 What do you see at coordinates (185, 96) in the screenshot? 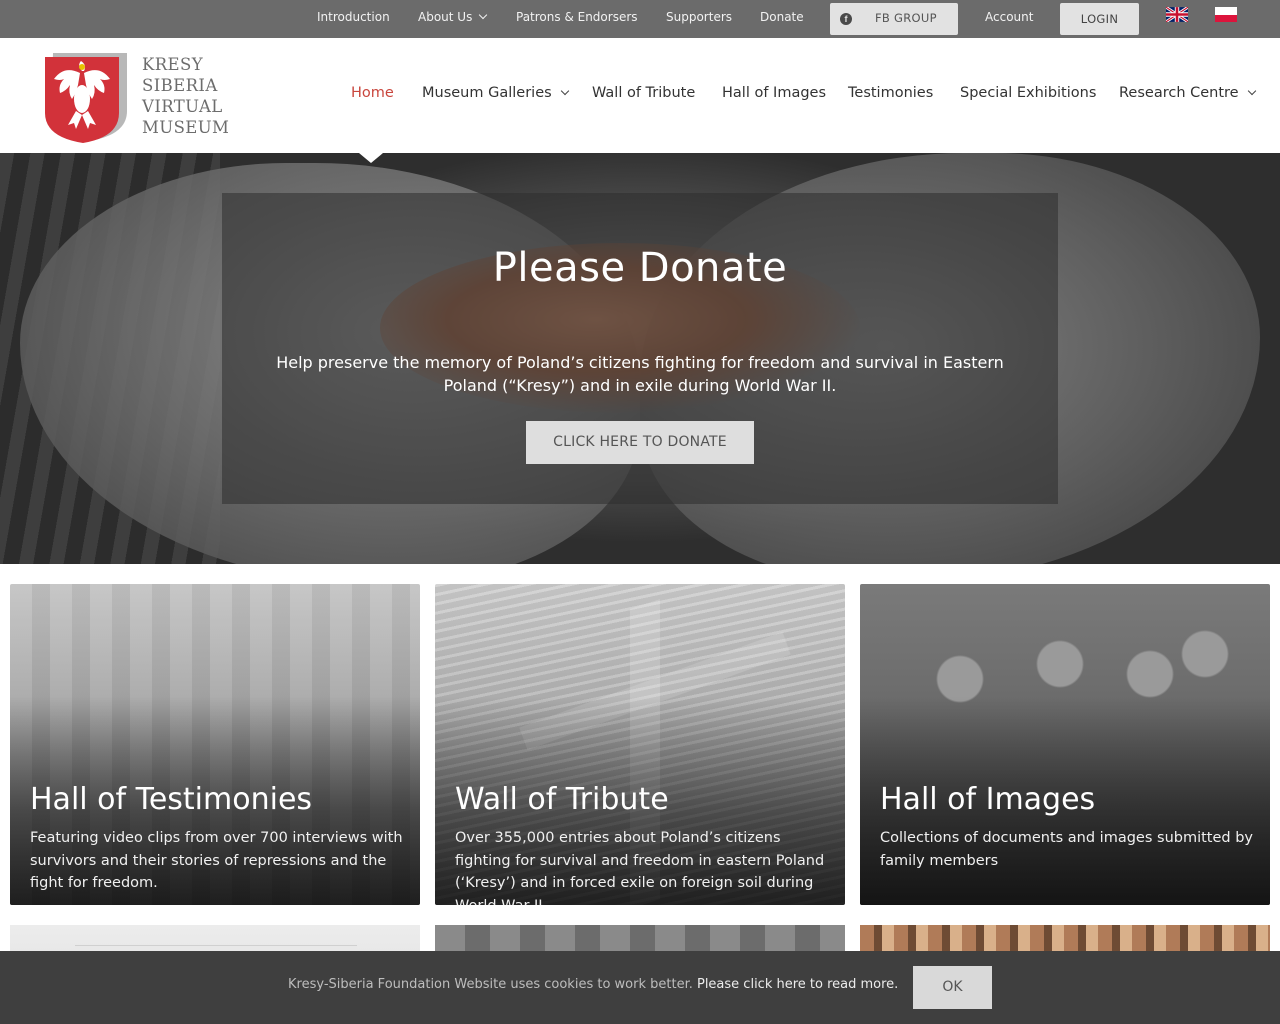
I see `site-logo-text: KRESY SIBERIA VIRTUAL MUSEUM` at bounding box center [185, 96].